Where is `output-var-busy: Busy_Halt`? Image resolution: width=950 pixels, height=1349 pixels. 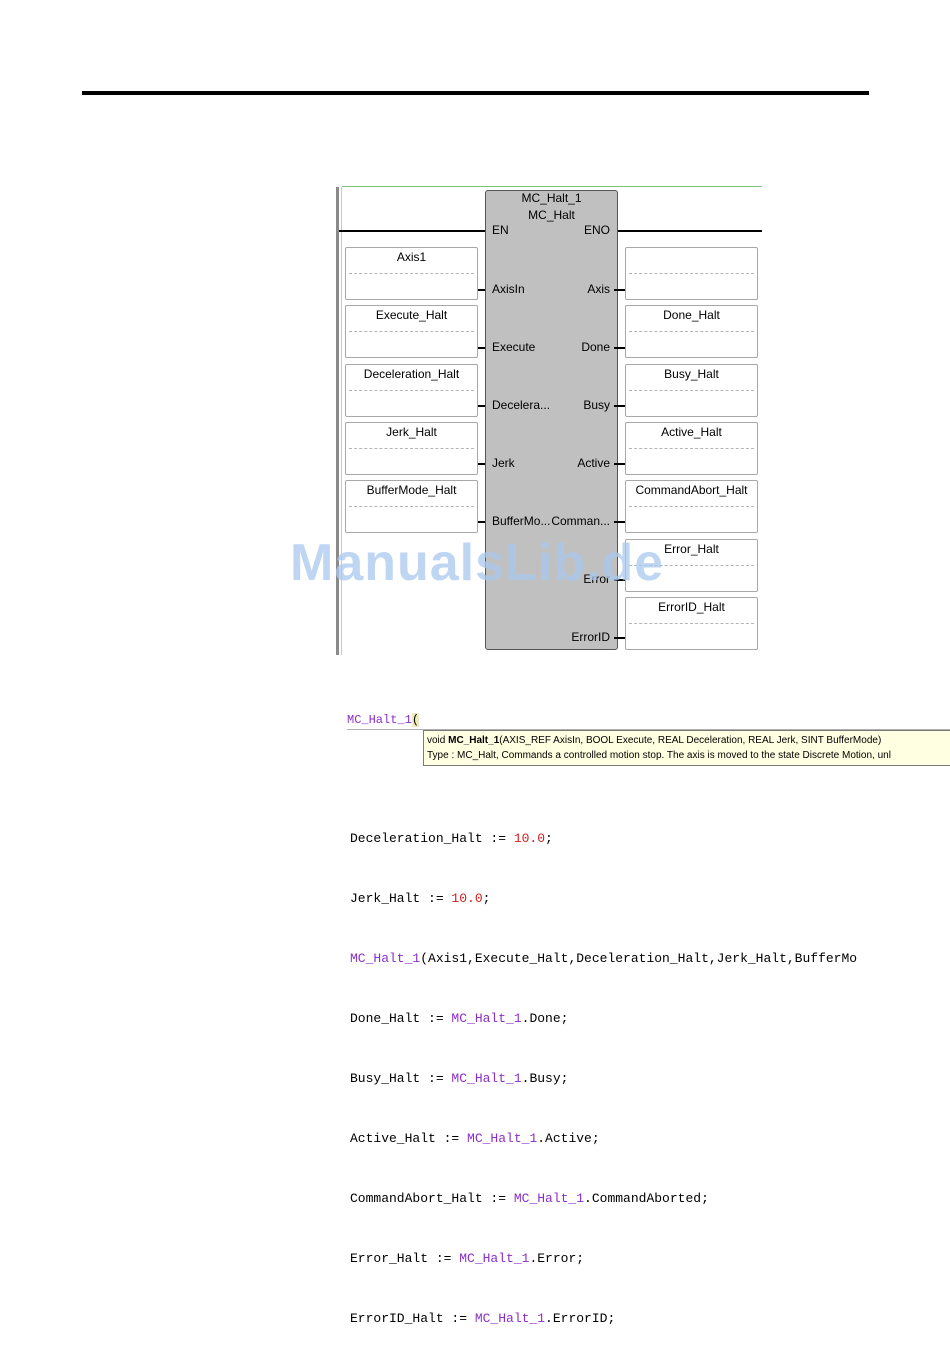 output-var-busy: Busy_Halt is located at coordinates (691, 374).